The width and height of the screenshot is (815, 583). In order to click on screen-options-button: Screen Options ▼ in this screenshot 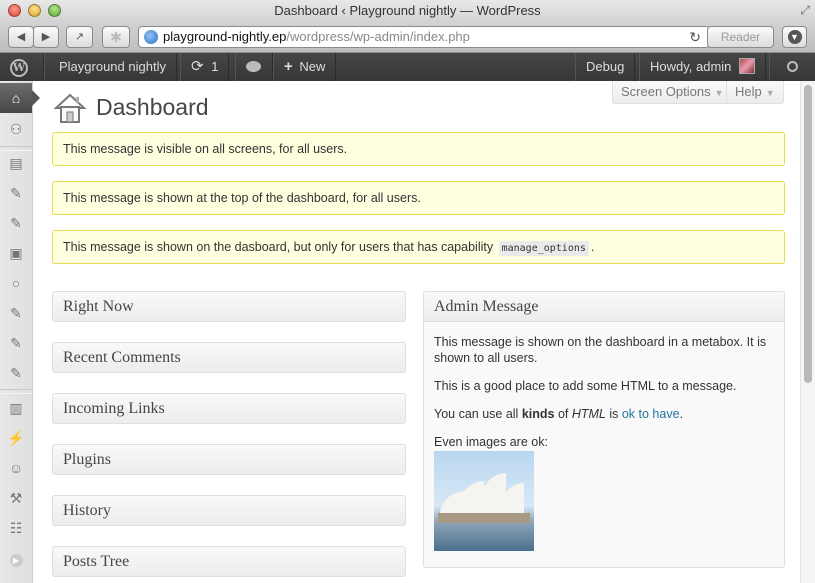, I will do `click(672, 92)`.